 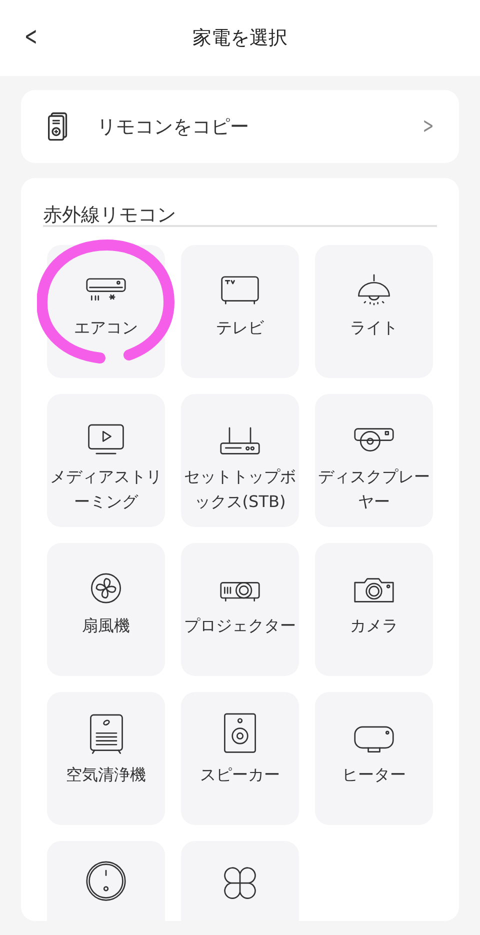 What do you see at coordinates (240, 626) in the screenshot?
I see `appliance-label: プロジェクター` at bounding box center [240, 626].